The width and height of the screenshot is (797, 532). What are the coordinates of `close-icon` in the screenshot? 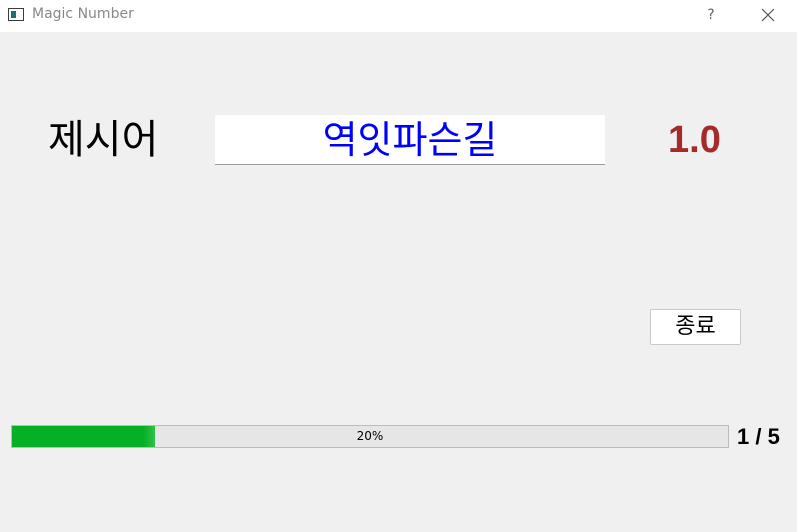 It's located at (768, 15).